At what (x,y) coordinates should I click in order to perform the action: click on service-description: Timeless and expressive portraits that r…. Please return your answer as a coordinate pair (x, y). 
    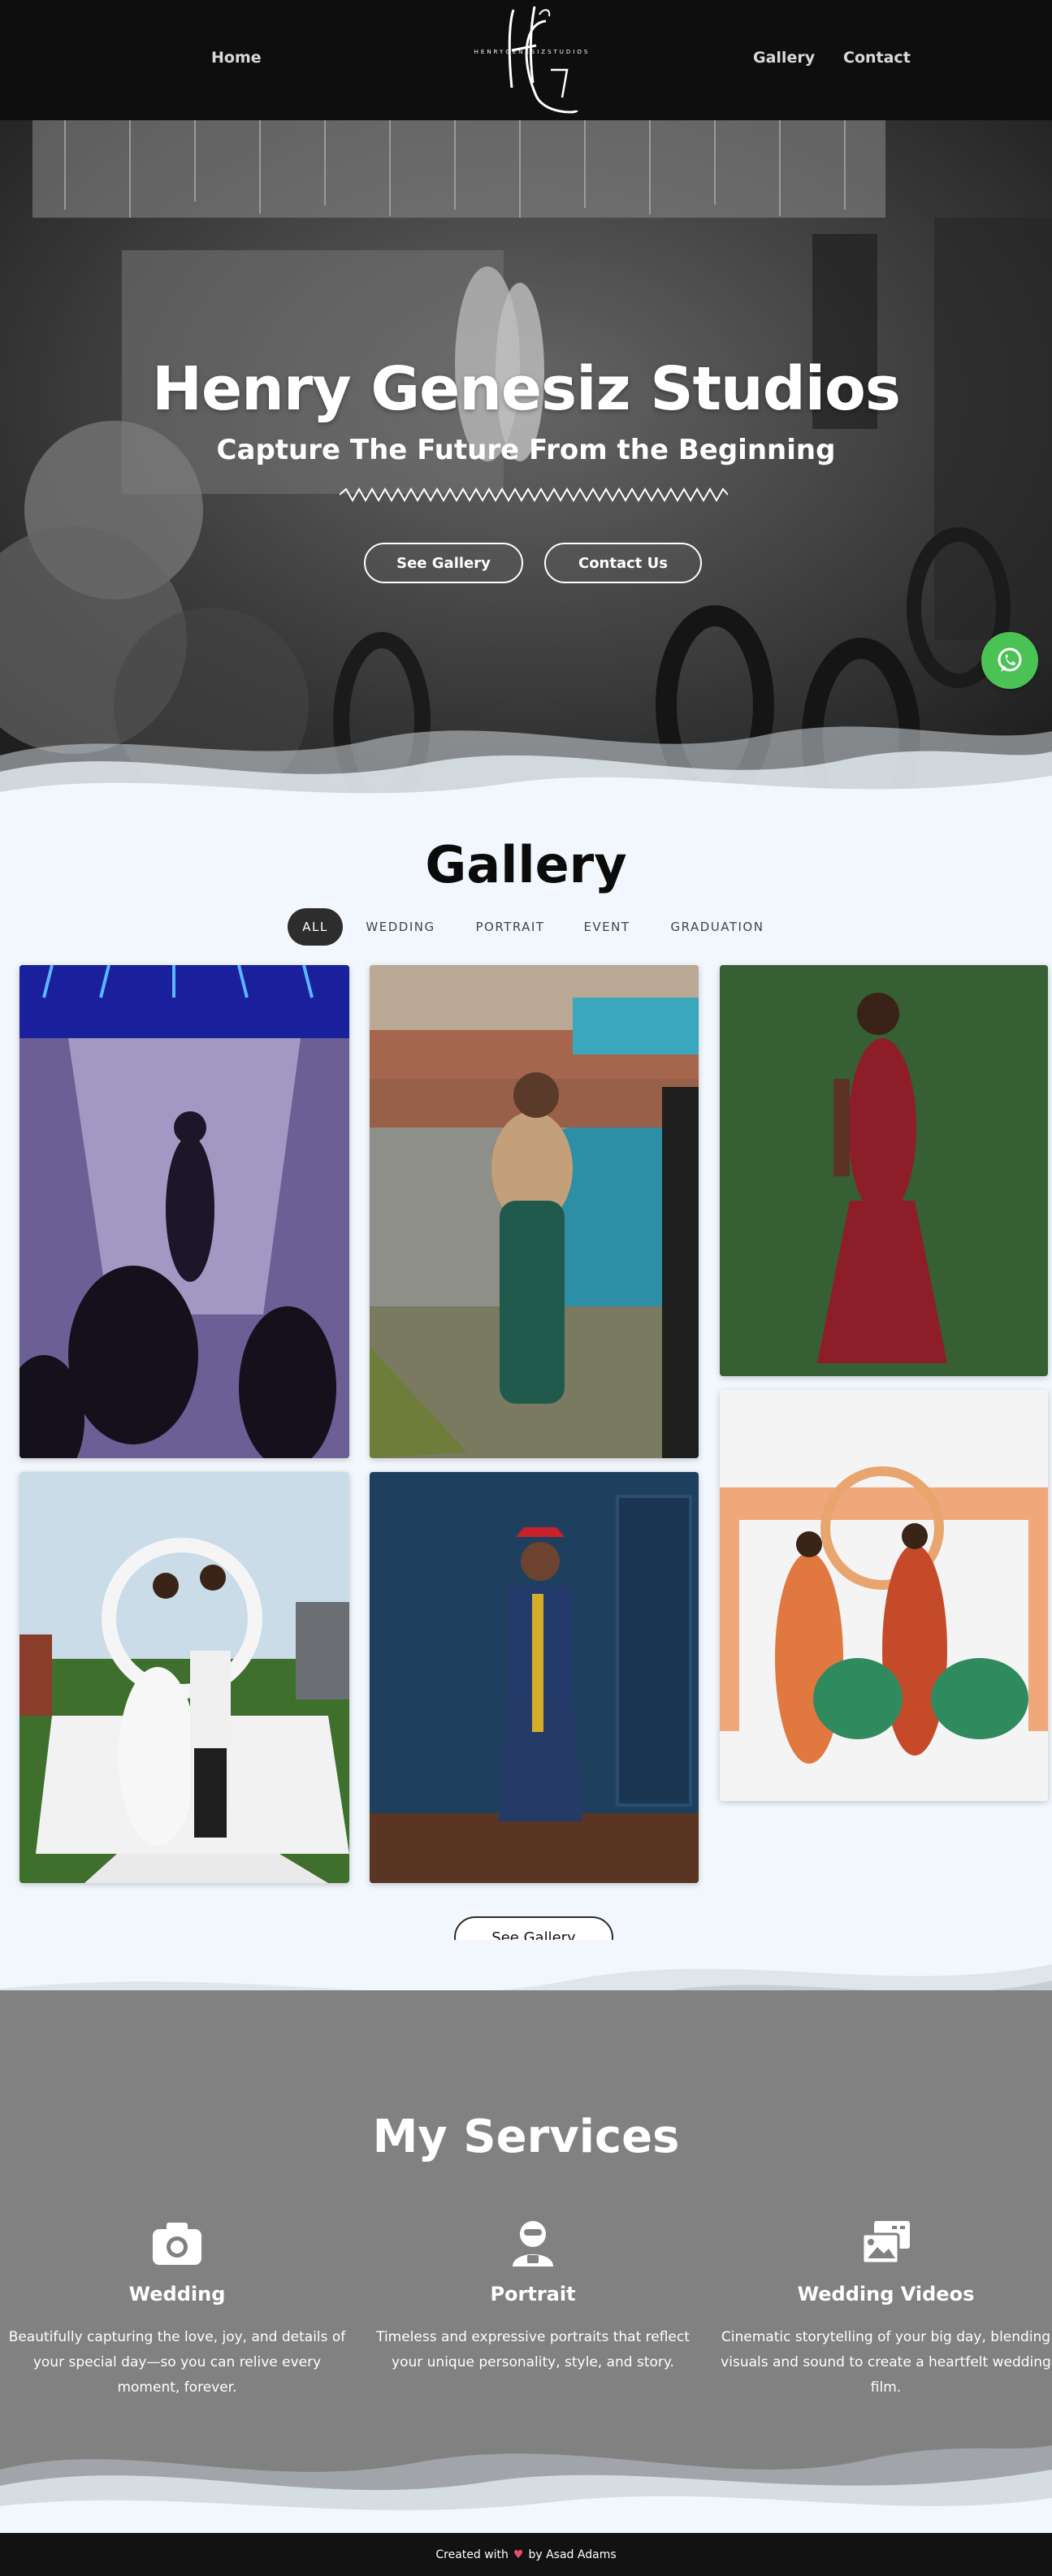
    Looking at the image, I should click on (533, 2349).